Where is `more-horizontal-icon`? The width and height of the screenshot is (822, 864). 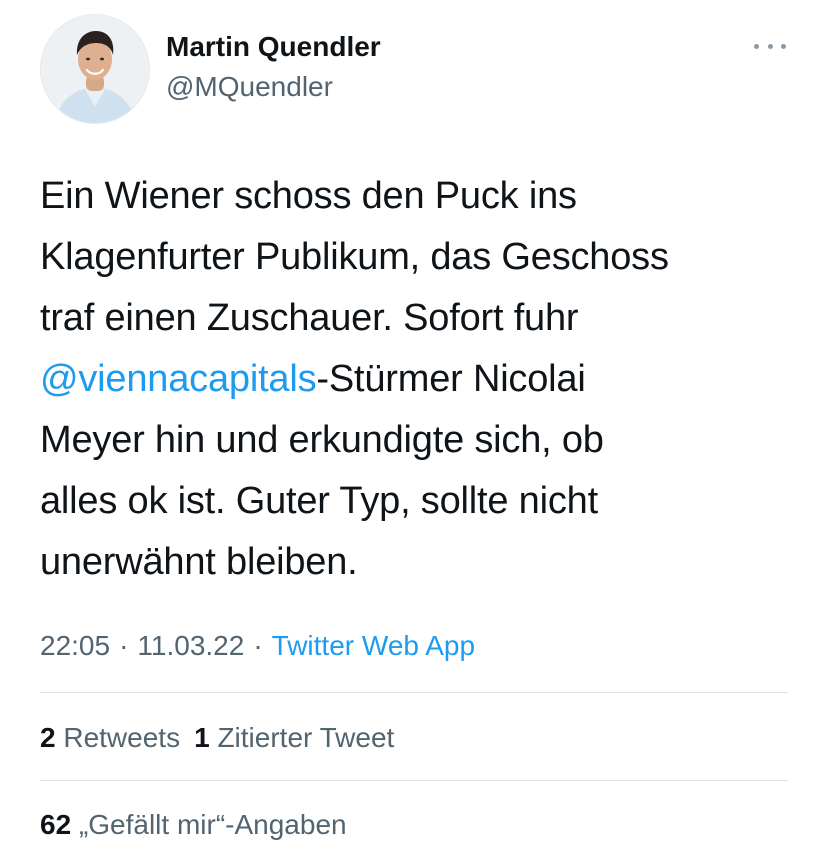
more-horizontal-icon is located at coordinates (770, 46).